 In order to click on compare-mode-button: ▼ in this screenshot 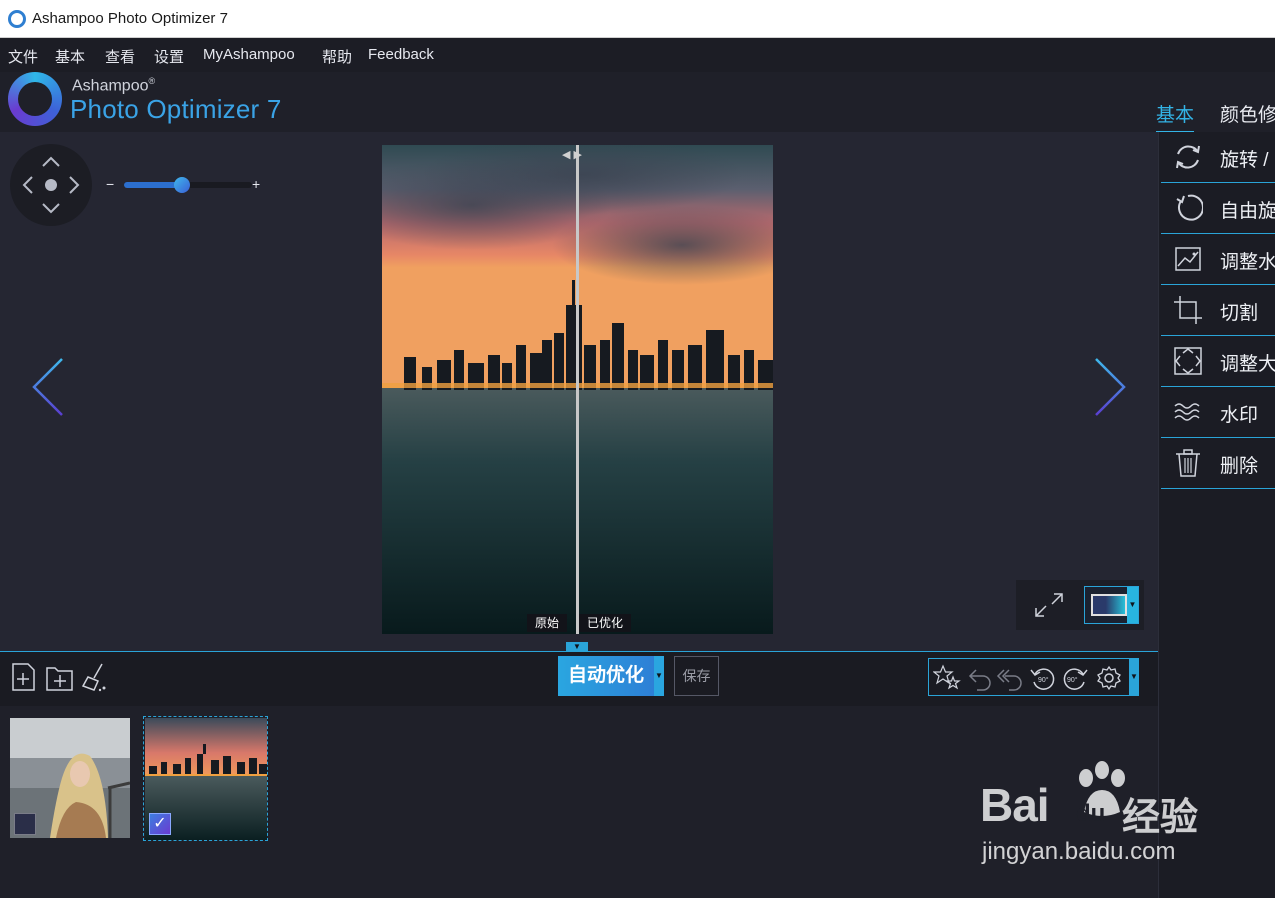, I will do `click(1111, 605)`.